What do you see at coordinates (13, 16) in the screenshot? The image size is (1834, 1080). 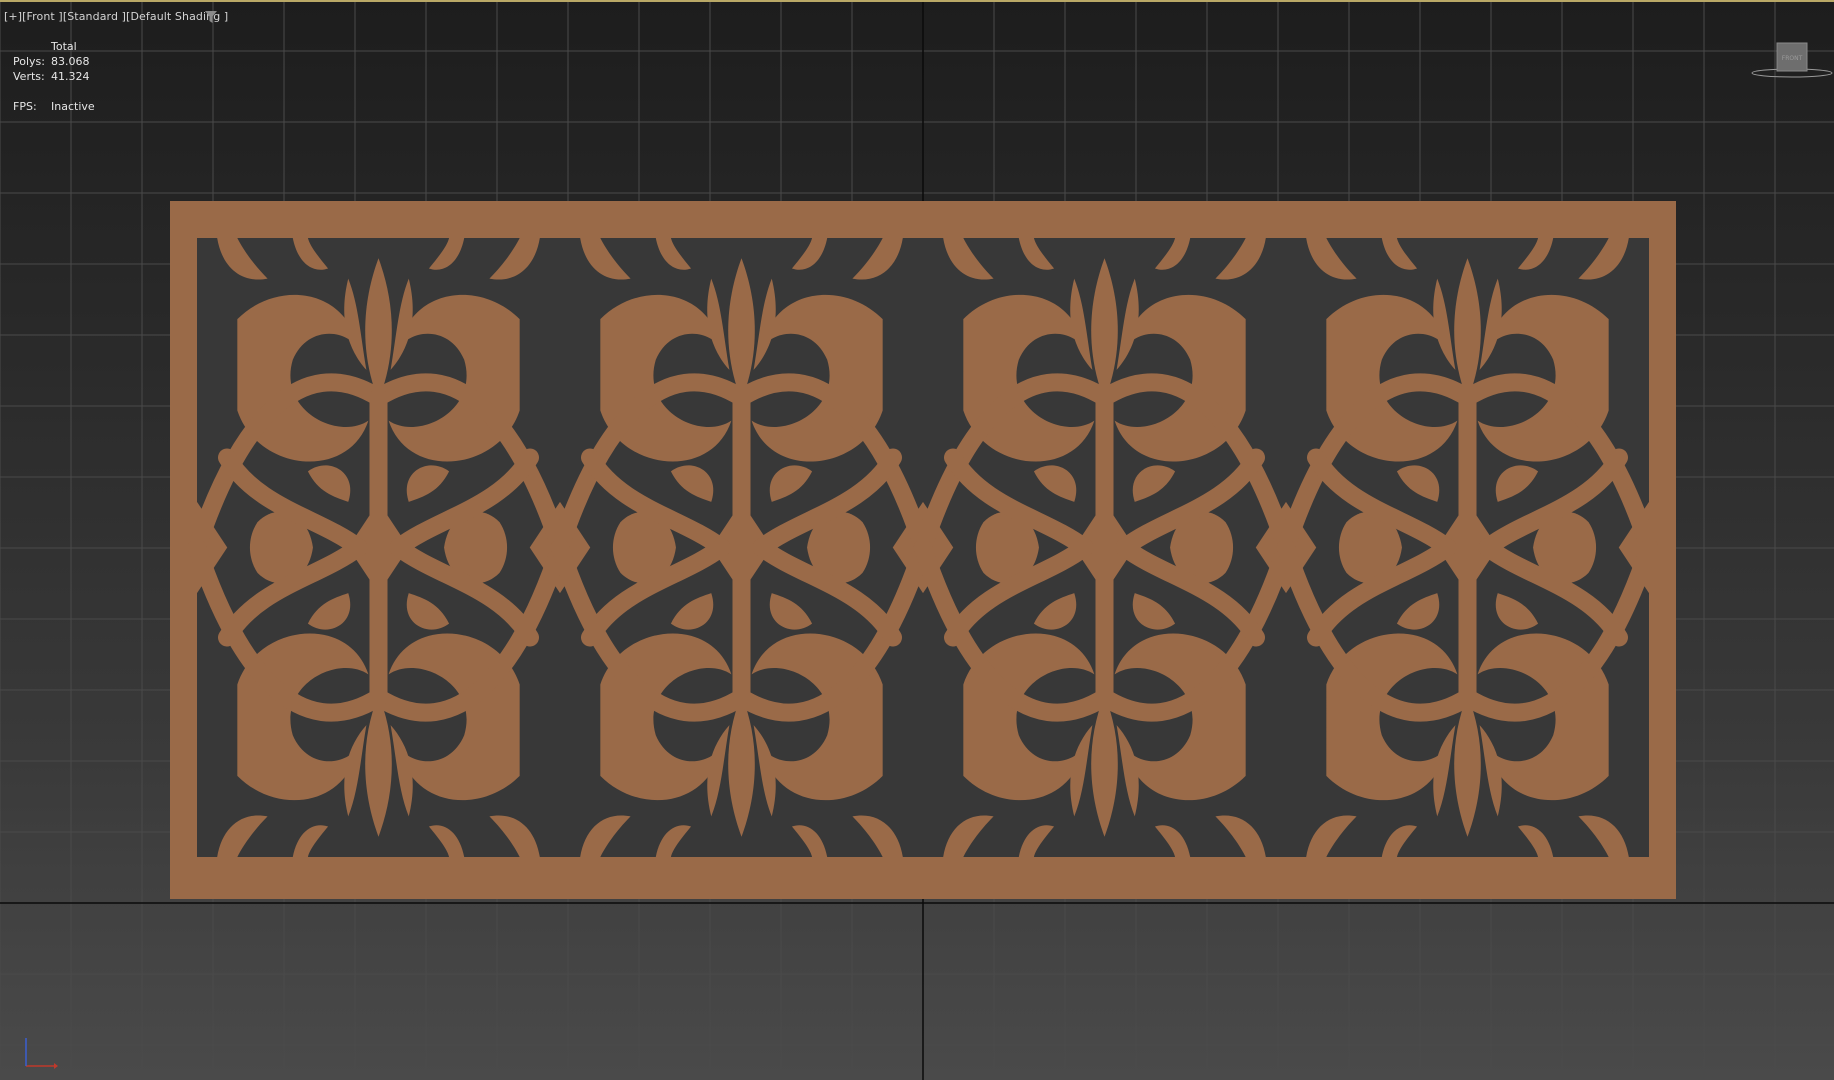 I see `viewport-plus-menu: [+]` at bounding box center [13, 16].